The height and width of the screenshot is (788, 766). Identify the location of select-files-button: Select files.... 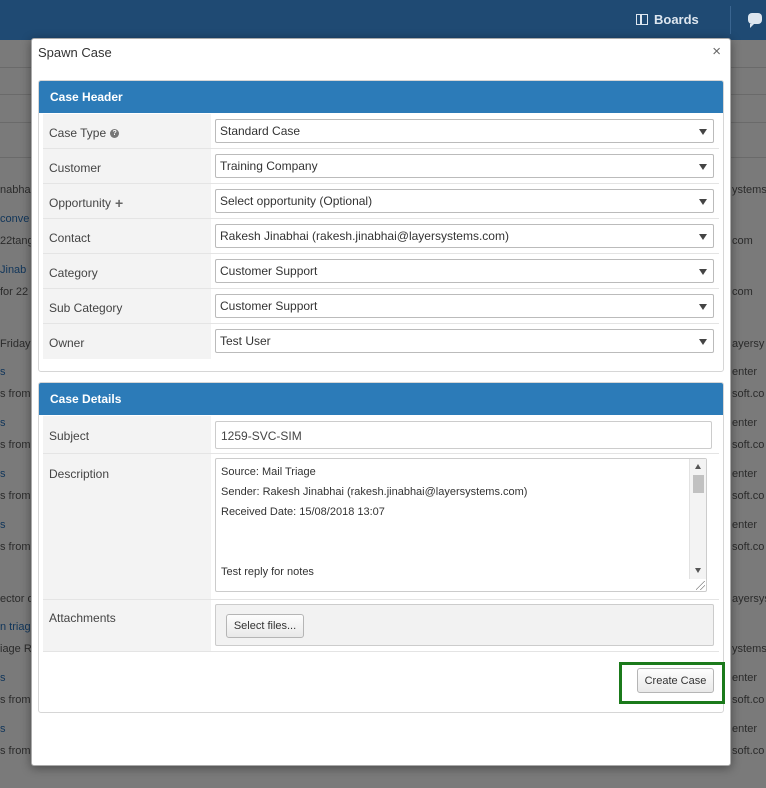
(265, 626).